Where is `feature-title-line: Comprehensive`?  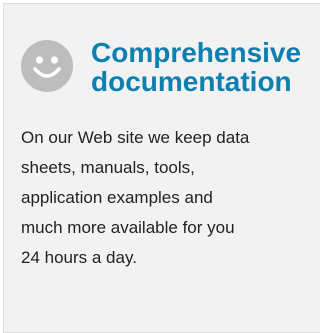
feature-title-line: Comprehensive is located at coordinates (196, 52).